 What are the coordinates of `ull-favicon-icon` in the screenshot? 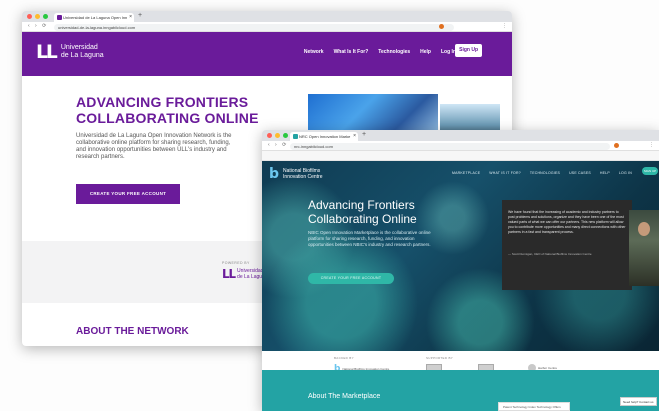 It's located at (59, 17).